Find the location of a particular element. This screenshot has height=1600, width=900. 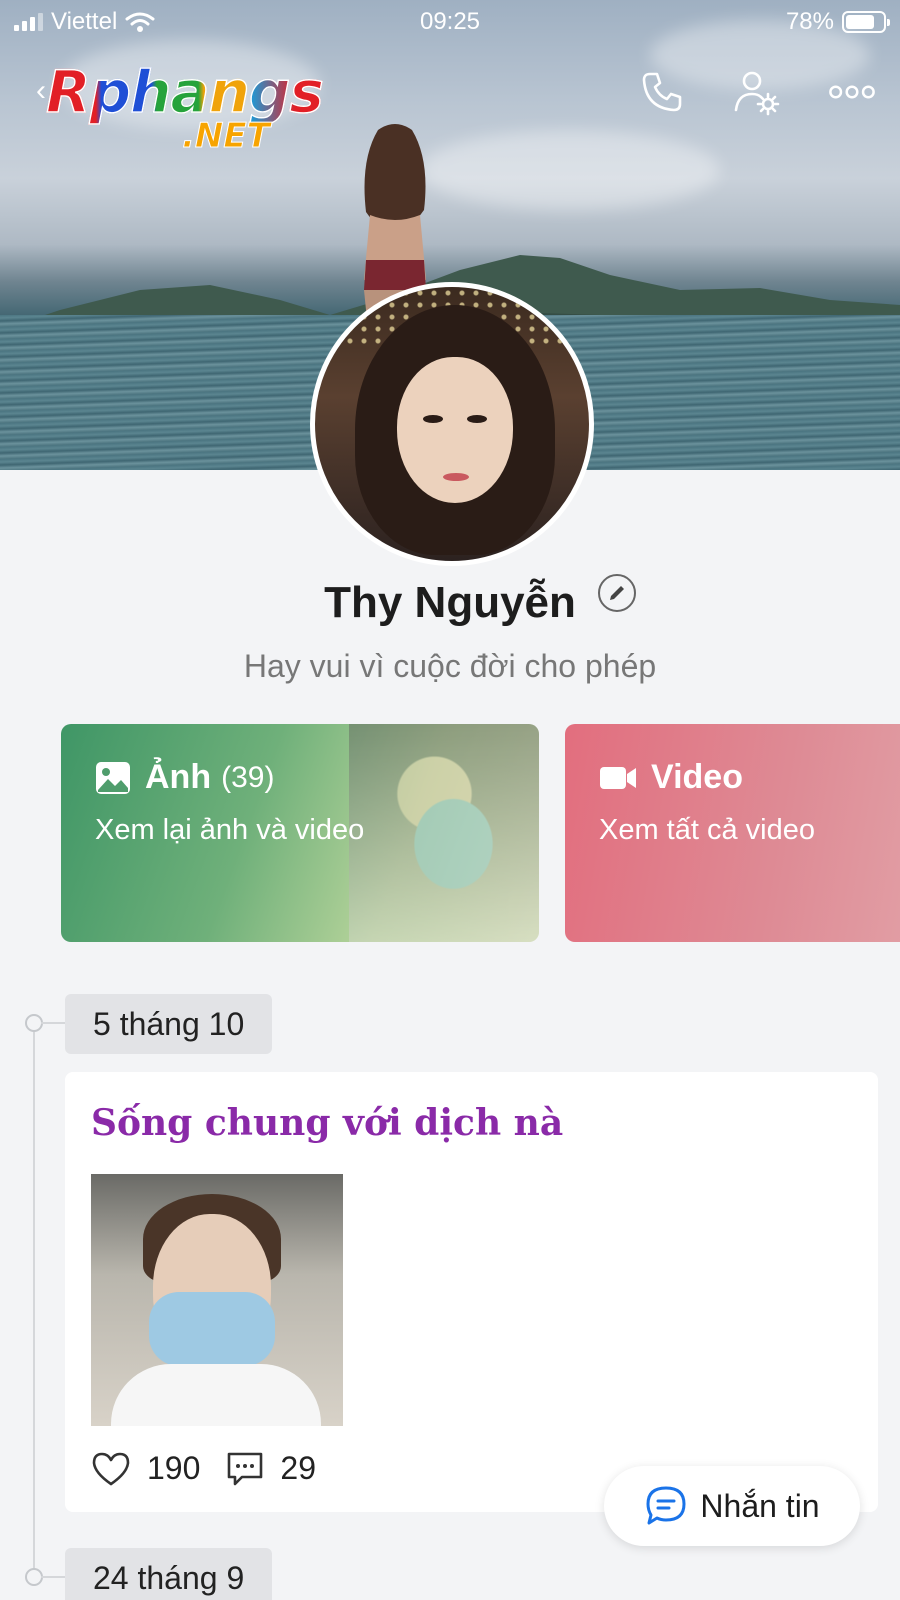

heart-icon is located at coordinates (111, 1468).